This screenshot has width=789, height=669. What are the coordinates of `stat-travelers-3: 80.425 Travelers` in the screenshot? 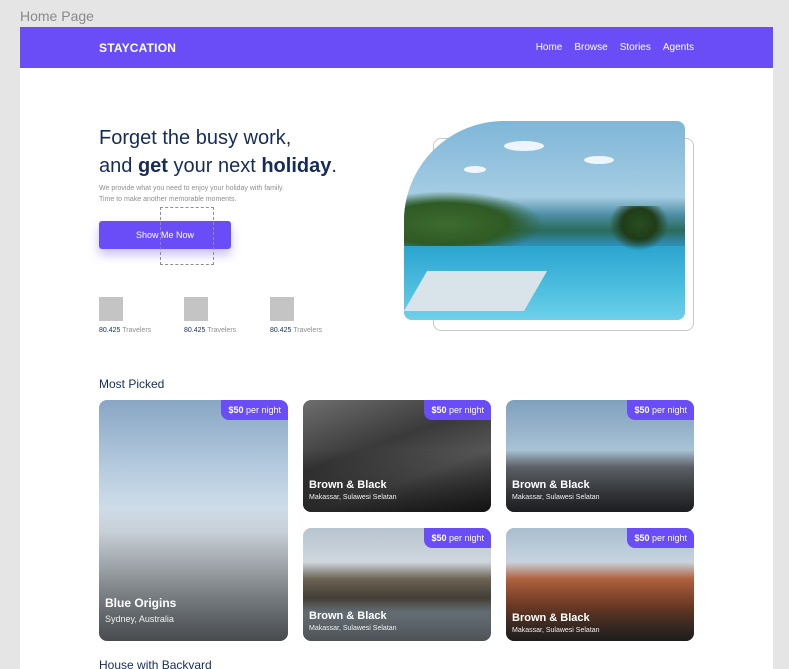 It's located at (296, 315).